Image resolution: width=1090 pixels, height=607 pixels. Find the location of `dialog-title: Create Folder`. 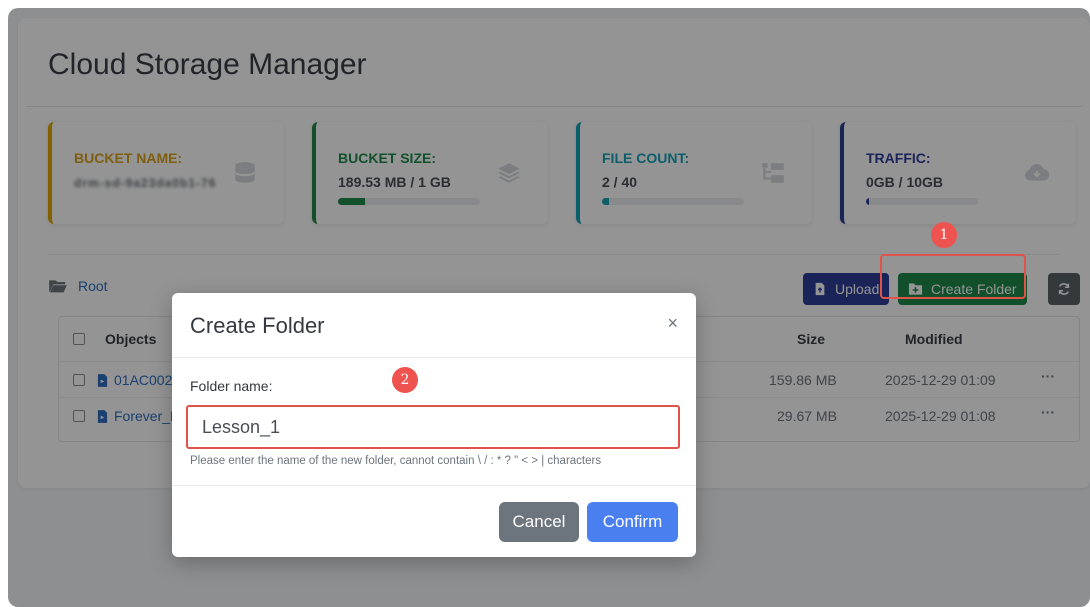

dialog-title: Create Folder is located at coordinates (257, 325).